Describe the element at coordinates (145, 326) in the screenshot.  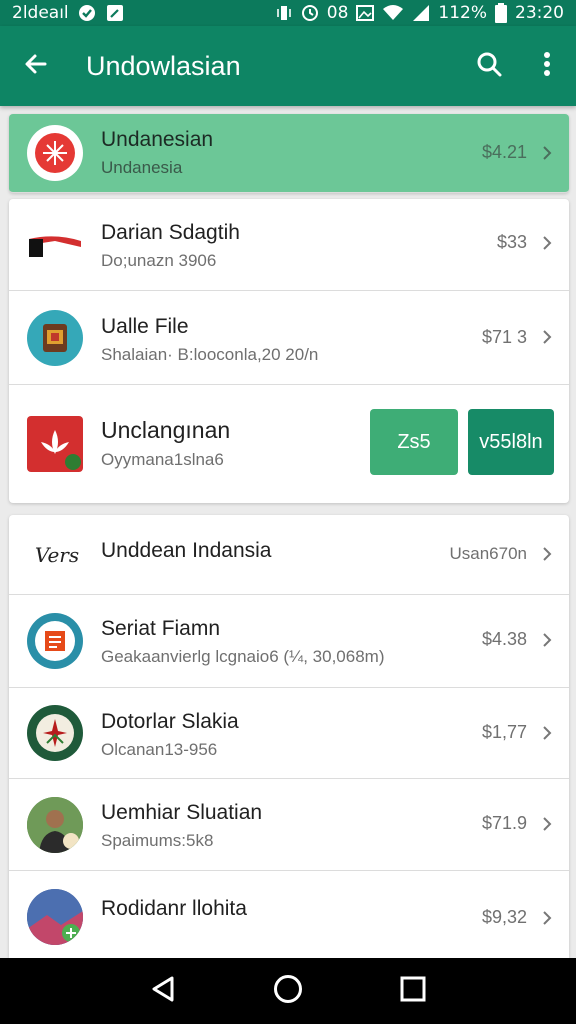
I see `item-title: Ualle File` at that location.